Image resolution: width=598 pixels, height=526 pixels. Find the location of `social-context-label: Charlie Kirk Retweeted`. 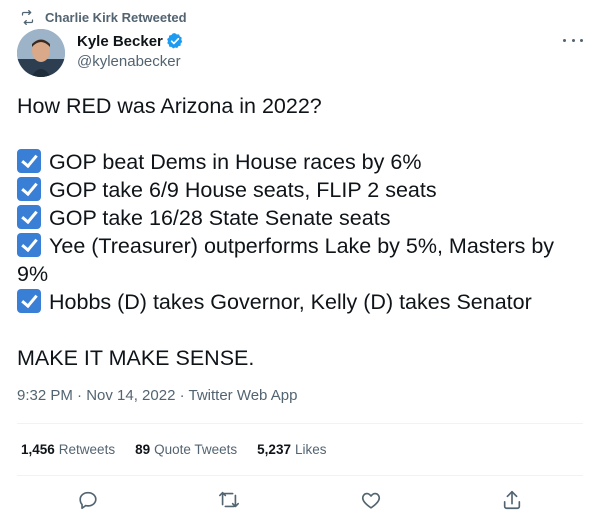

social-context-label: Charlie Kirk Retweeted is located at coordinates (116, 17).